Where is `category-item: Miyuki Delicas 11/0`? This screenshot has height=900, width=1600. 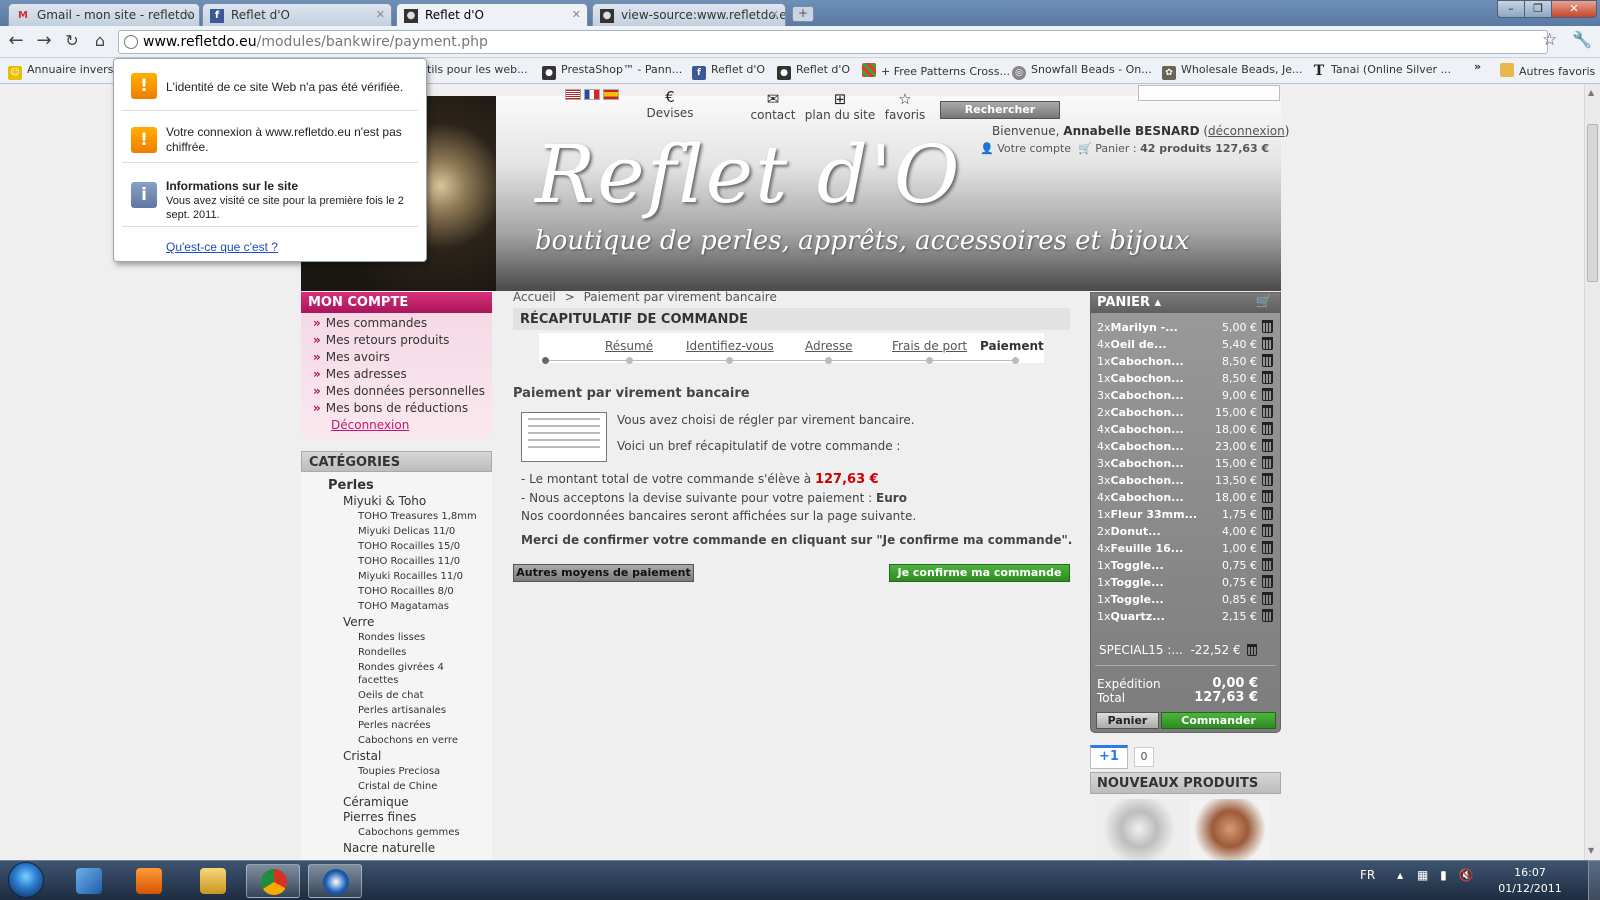
category-item: Miyuki Delicas 11/0 is located at coordinates (406, 531).